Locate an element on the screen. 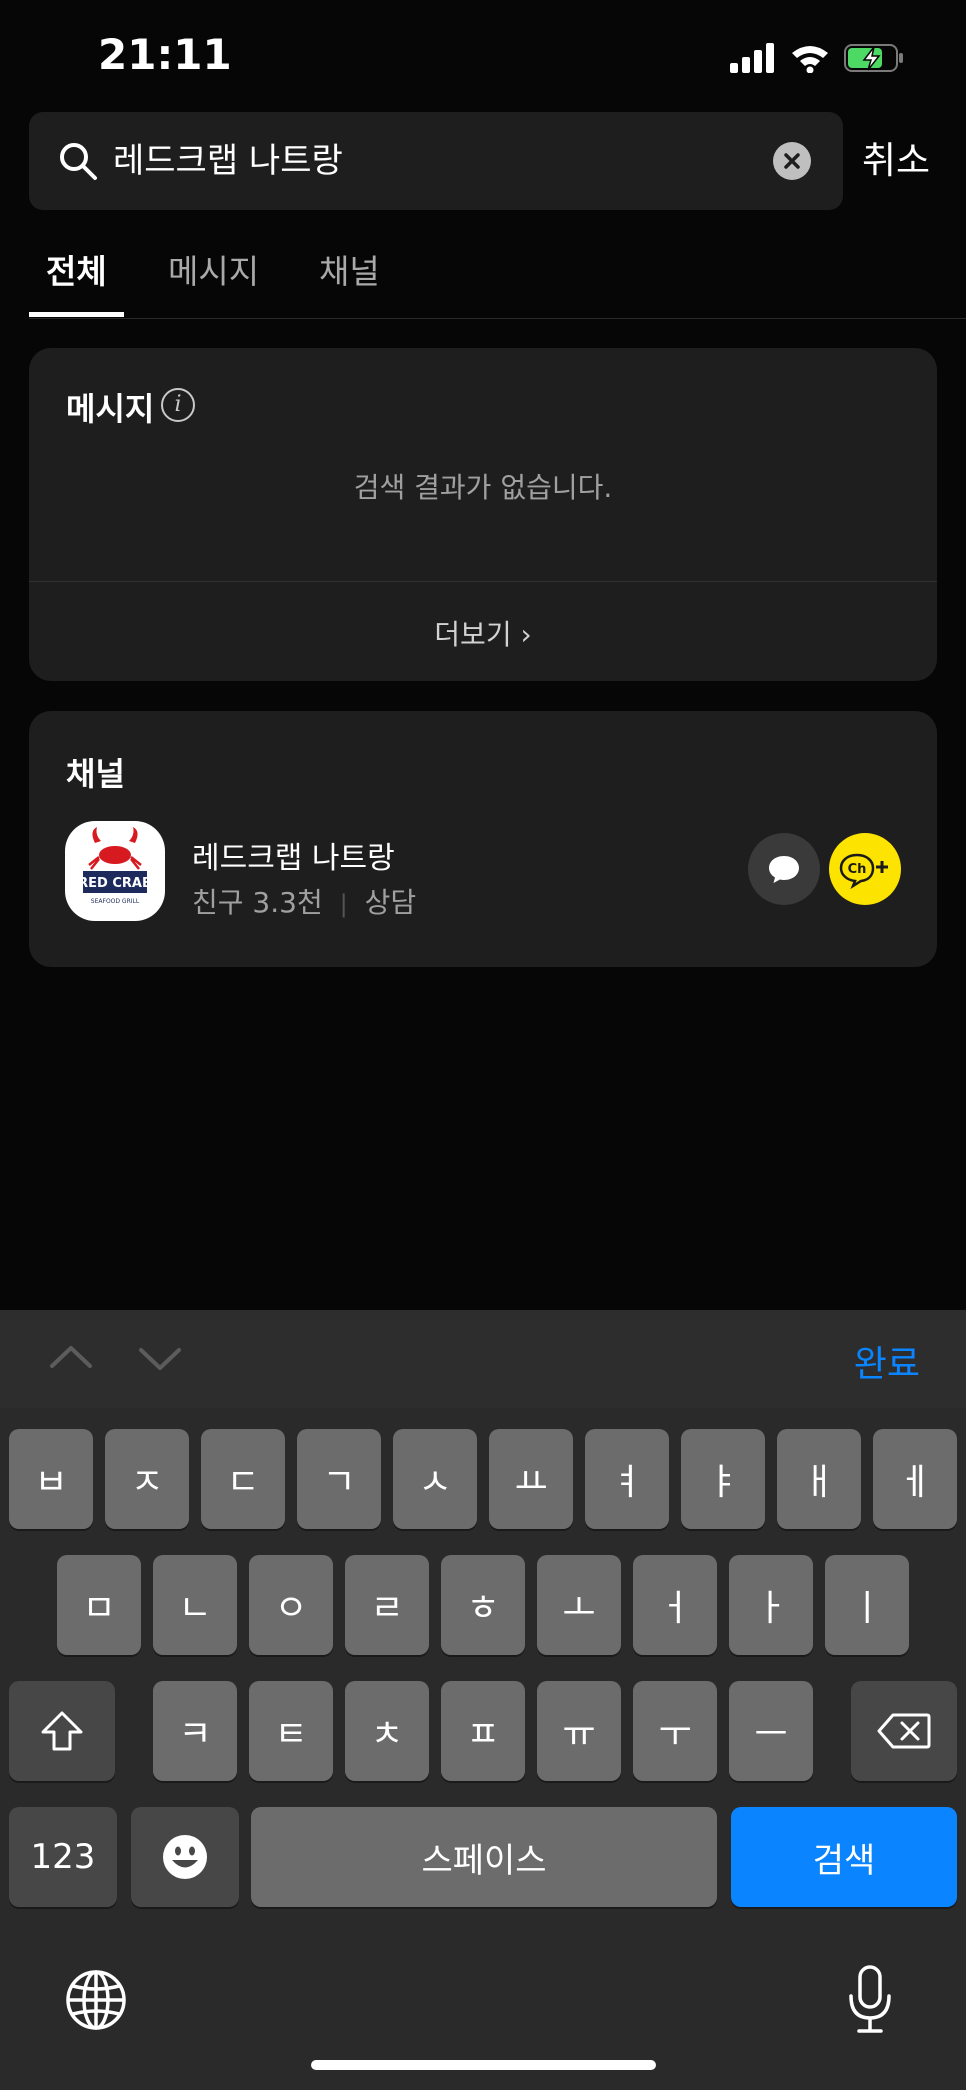 This screenshot has width=966, height=2090. key-d: ㄷ is located at coordinates (243, 1479).